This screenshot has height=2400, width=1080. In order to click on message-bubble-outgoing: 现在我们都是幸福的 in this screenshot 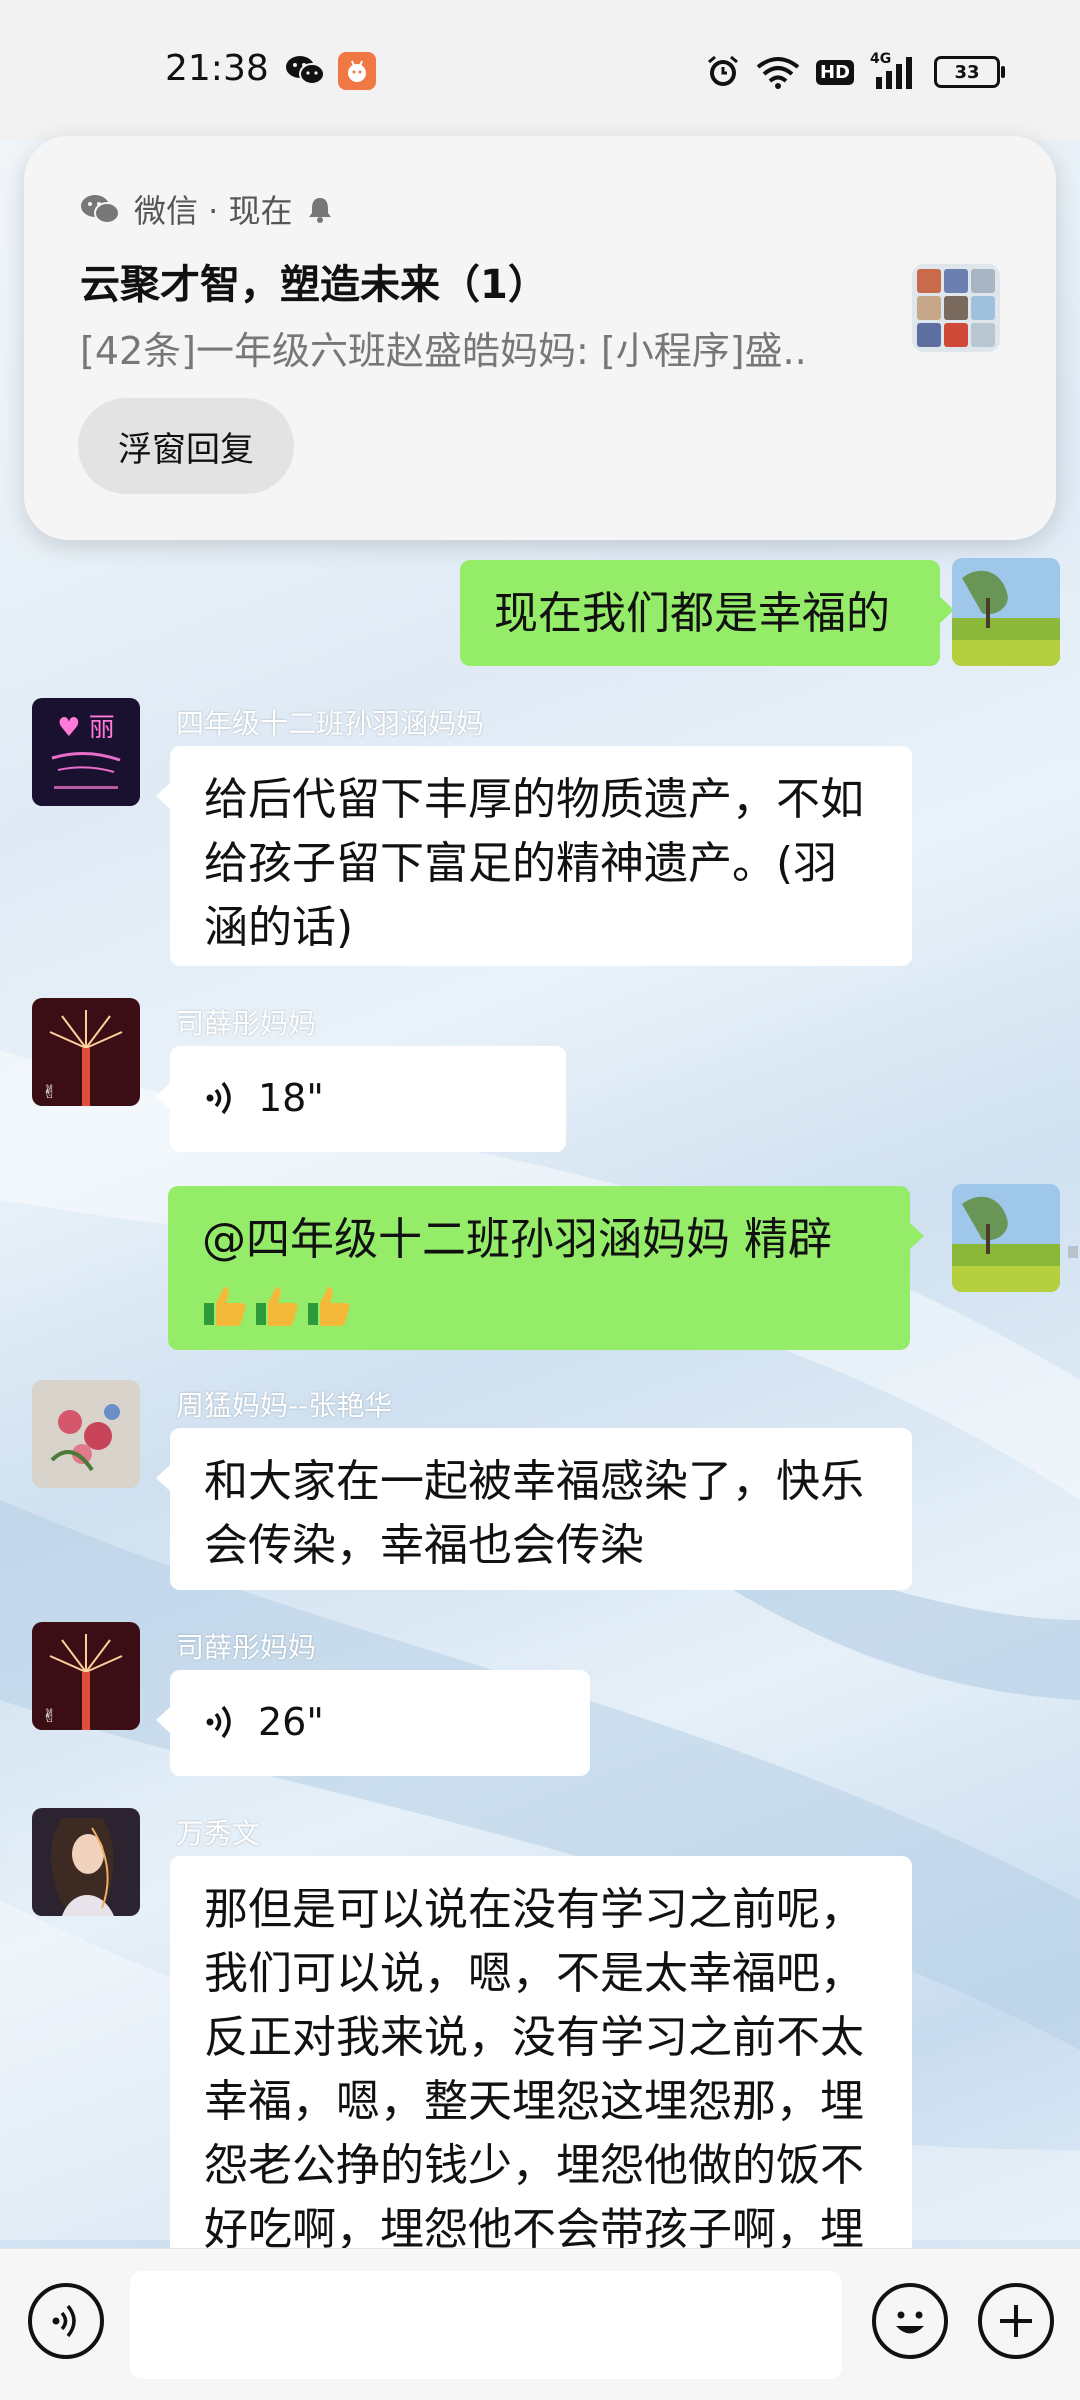, I will do `click(707, 613)`.